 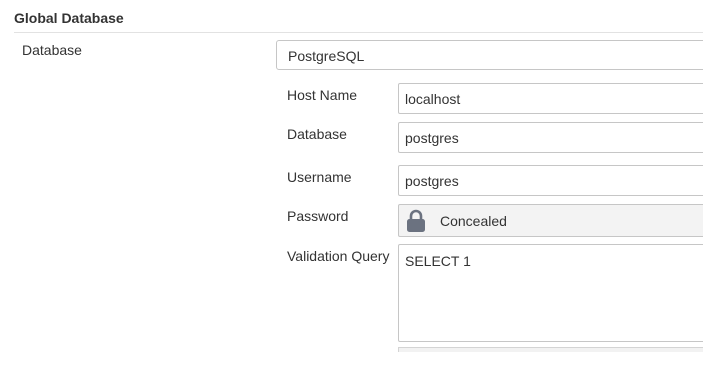 What do you see at coordinates (317, 134) in the screenshot?
I see `database-name-label: Database` at bounding box center [317, 134].